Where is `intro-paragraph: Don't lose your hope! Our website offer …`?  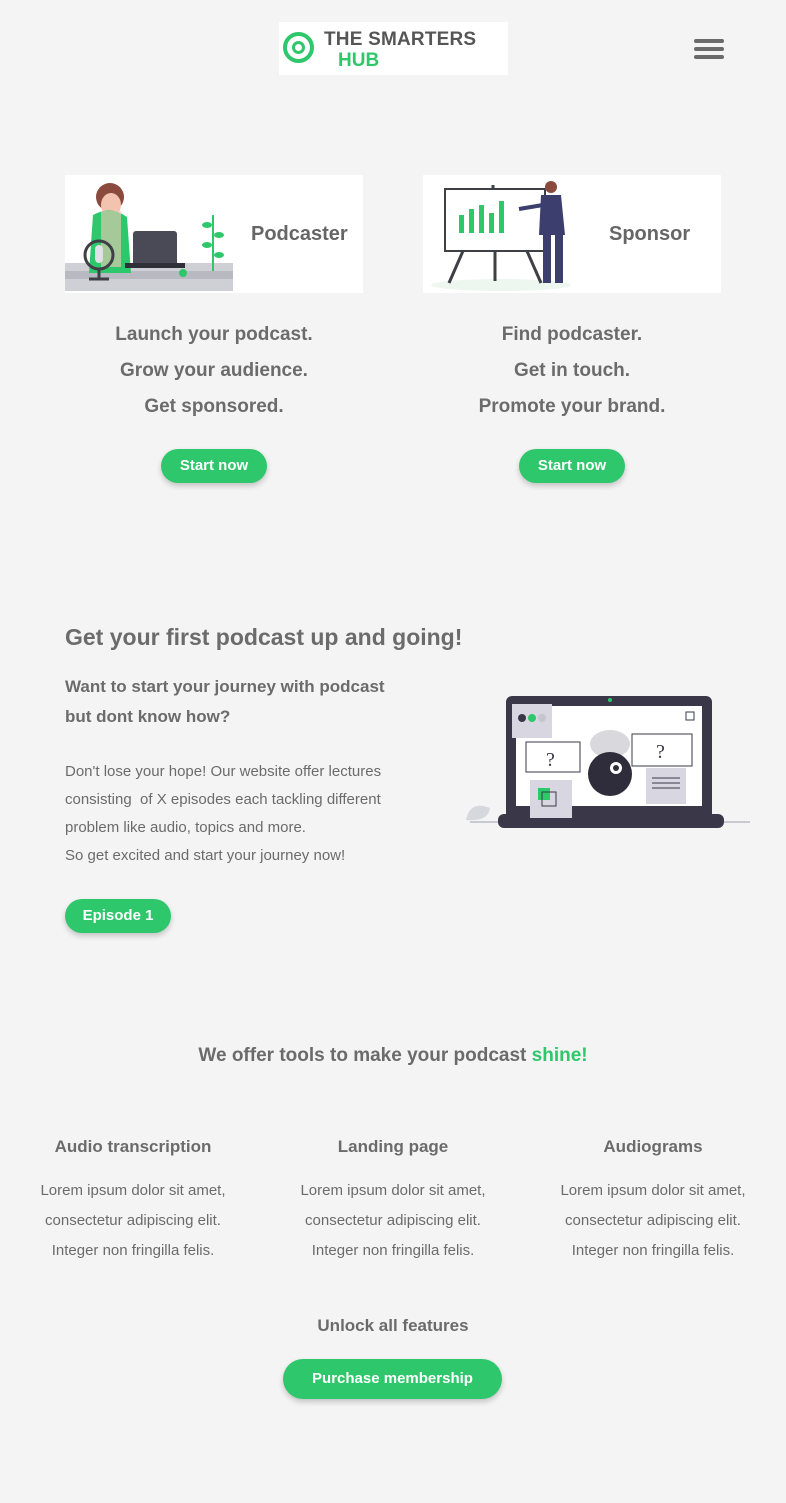 intro-paragraph: Don't lose your hope! Our website offer … is located at coordinates (240, 814).